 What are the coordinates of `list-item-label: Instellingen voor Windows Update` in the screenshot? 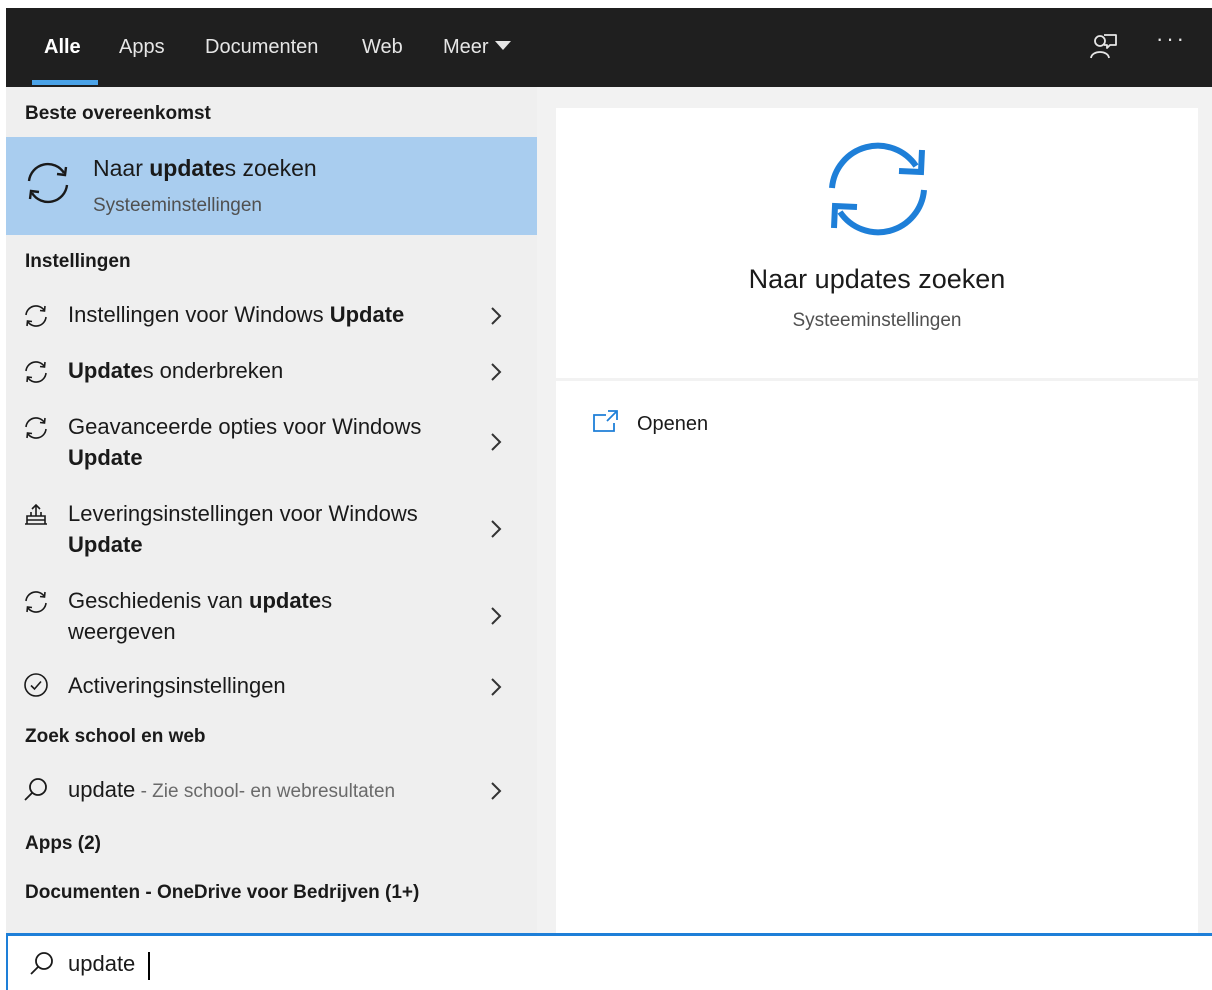 It's located at (236, 314).